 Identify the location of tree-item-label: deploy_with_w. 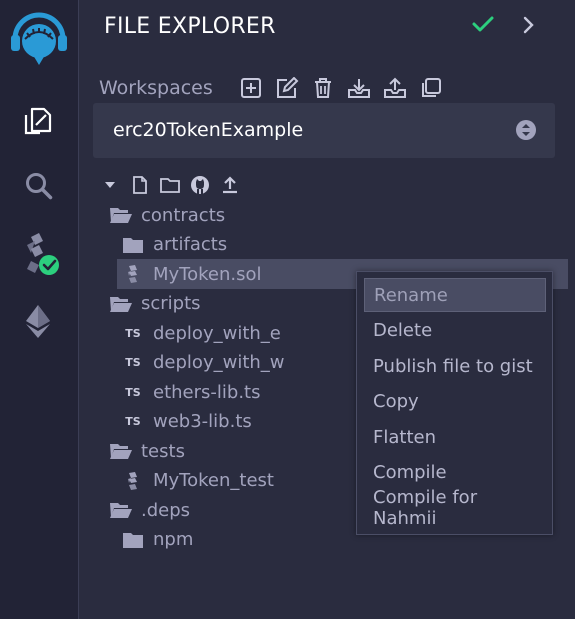
(219, 362).